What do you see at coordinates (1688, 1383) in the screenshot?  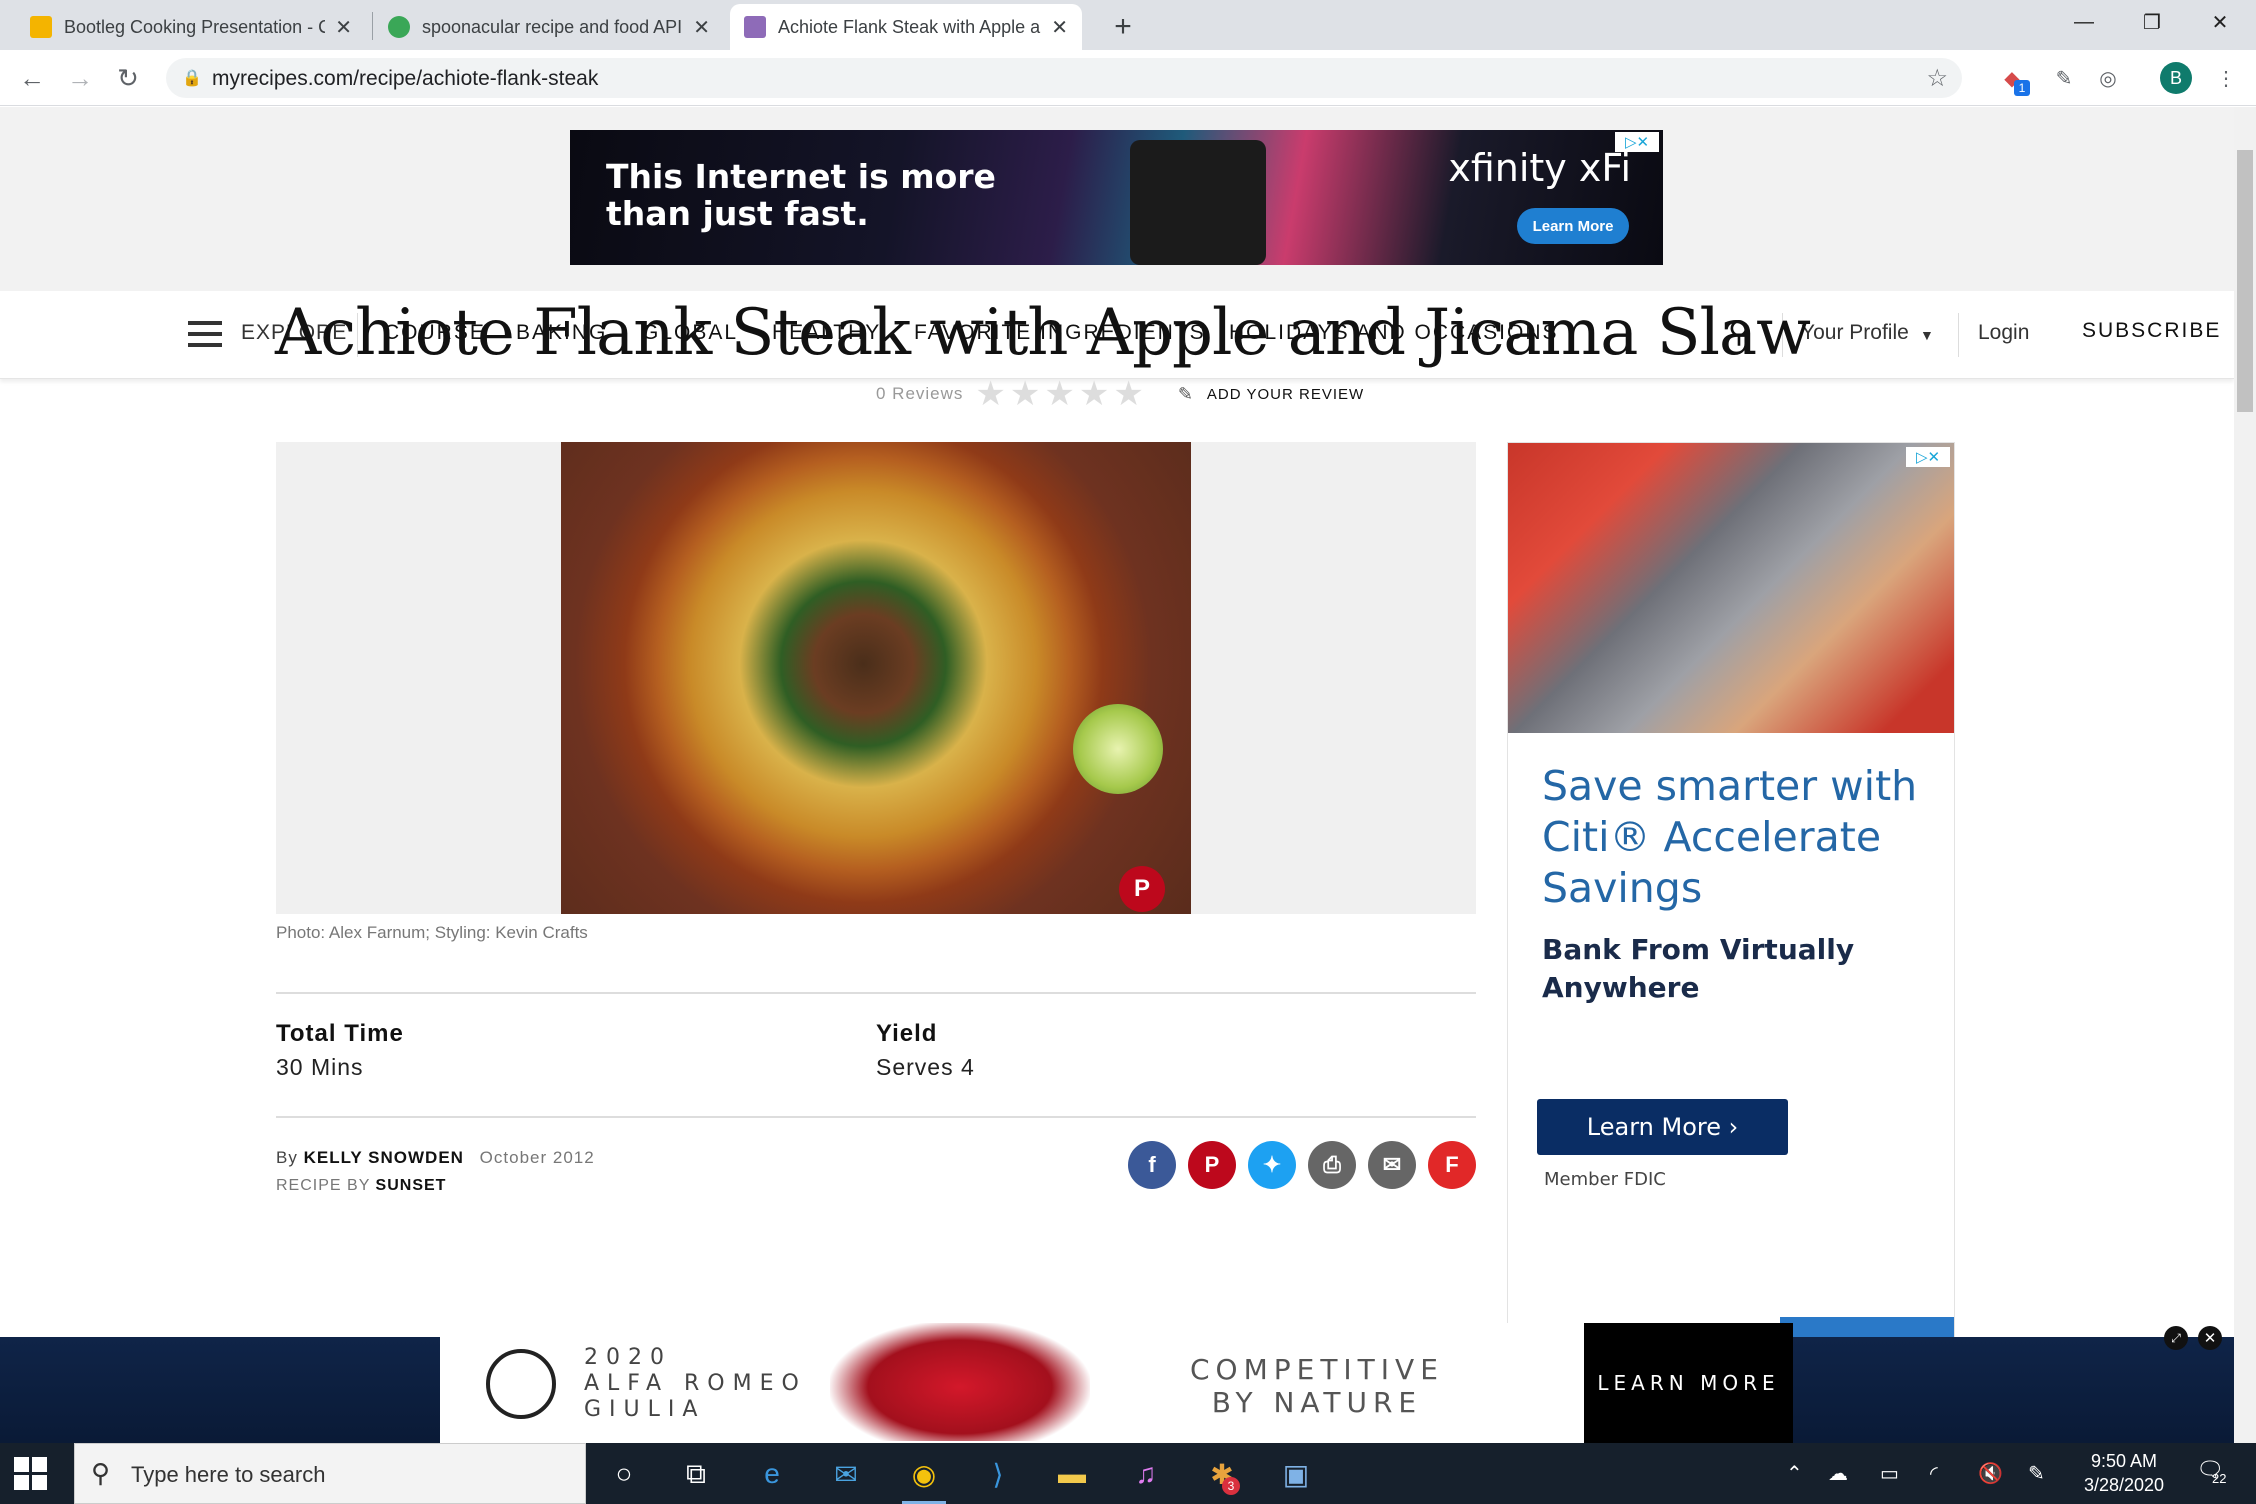 I see `ad-learn-more-button: LEARN MORE` at bounding box center [1688, 1383].